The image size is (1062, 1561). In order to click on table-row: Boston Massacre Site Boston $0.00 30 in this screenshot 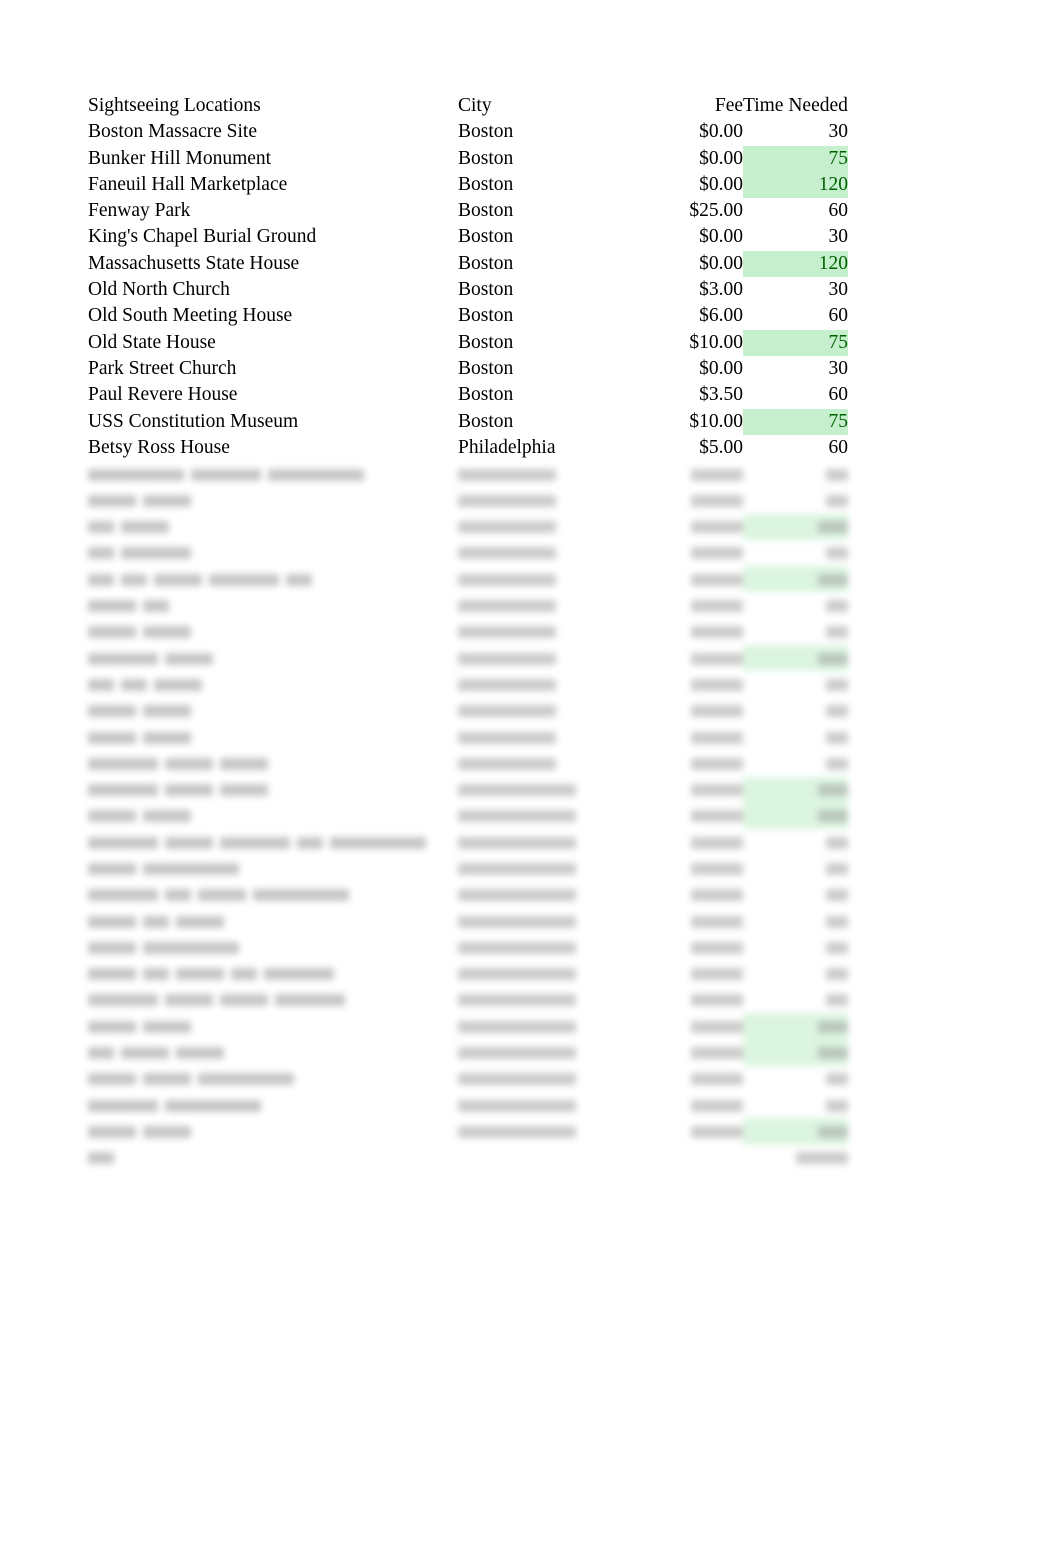, I will do `click(468, 132)`.